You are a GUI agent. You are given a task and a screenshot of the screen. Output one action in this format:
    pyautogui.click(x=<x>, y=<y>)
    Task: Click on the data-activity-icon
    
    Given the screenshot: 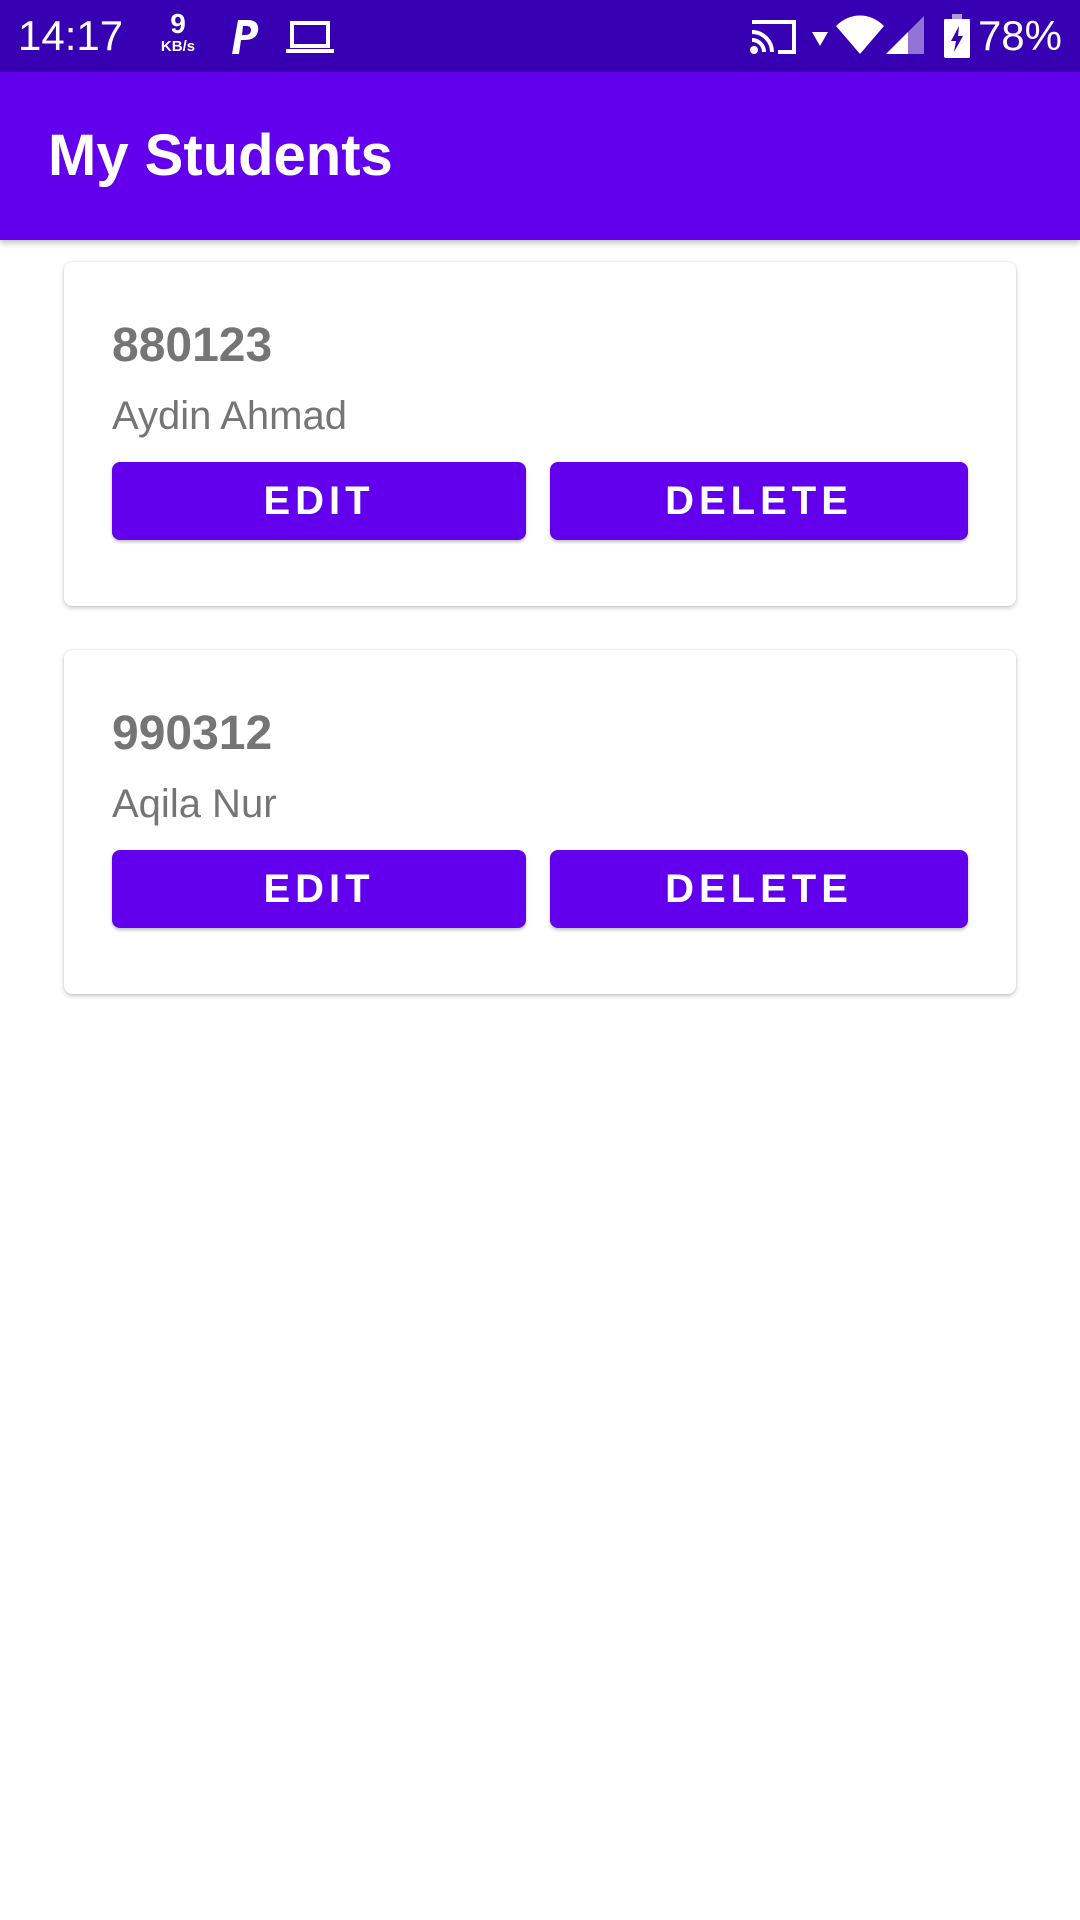 What is the action you would take?
    pyautogui.click(x=820, y=39)
    